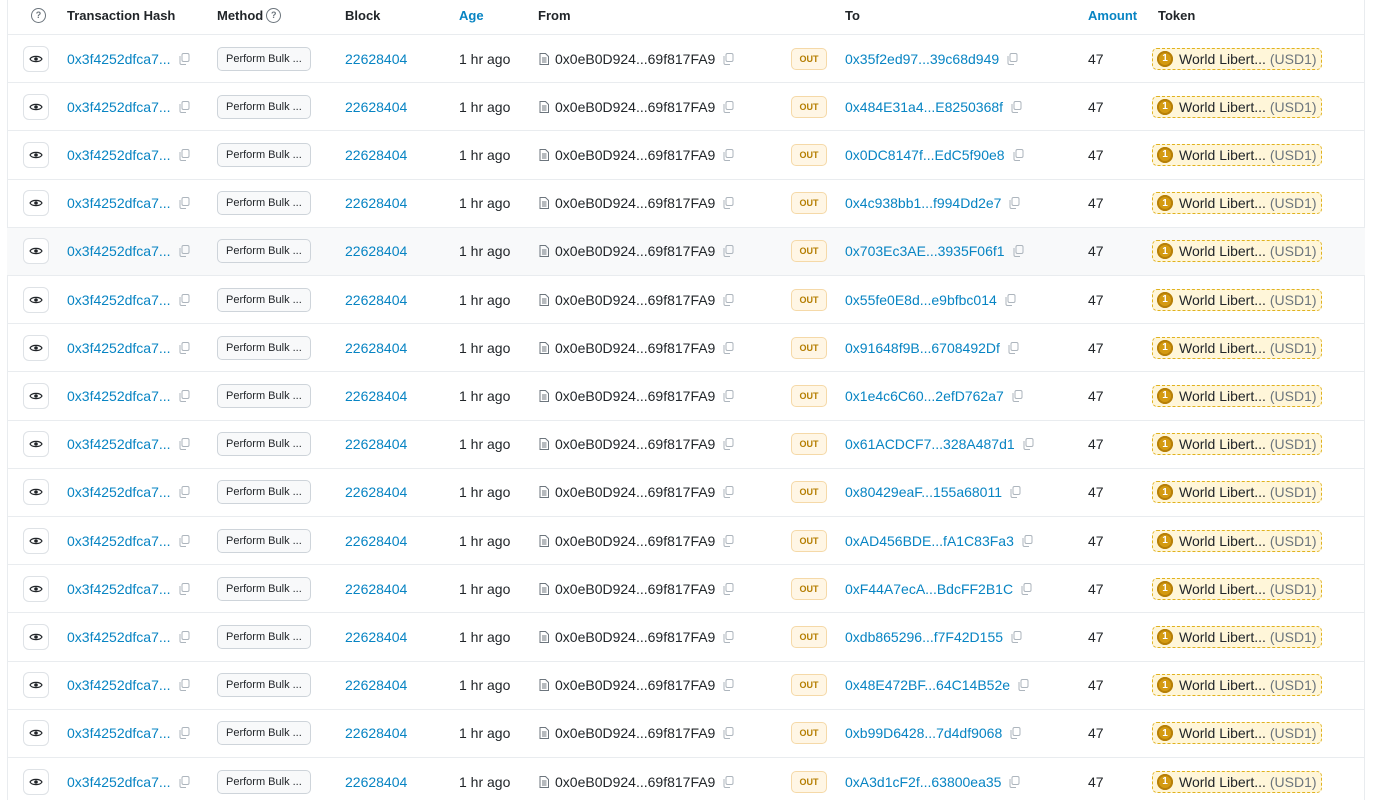 This screenshot has height=805, width=1375. What do you see at coordinates (471, 15) in the screenshot?
I see `age-header: Age` at bounding box center [471, 15].